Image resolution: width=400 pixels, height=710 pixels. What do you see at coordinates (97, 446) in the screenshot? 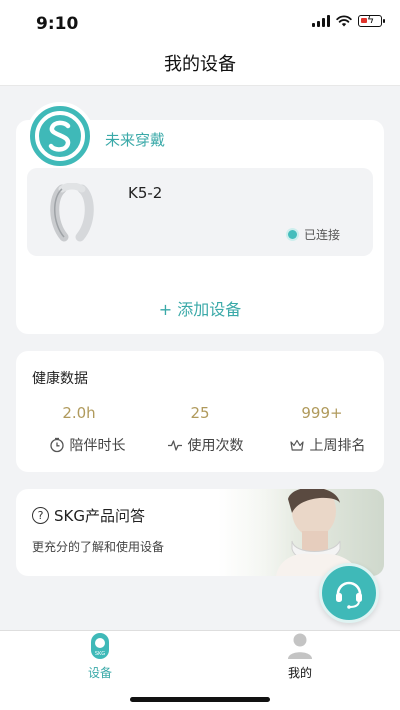
I see `stat-label: 陪伴时长` at bounding box center [97, 446].